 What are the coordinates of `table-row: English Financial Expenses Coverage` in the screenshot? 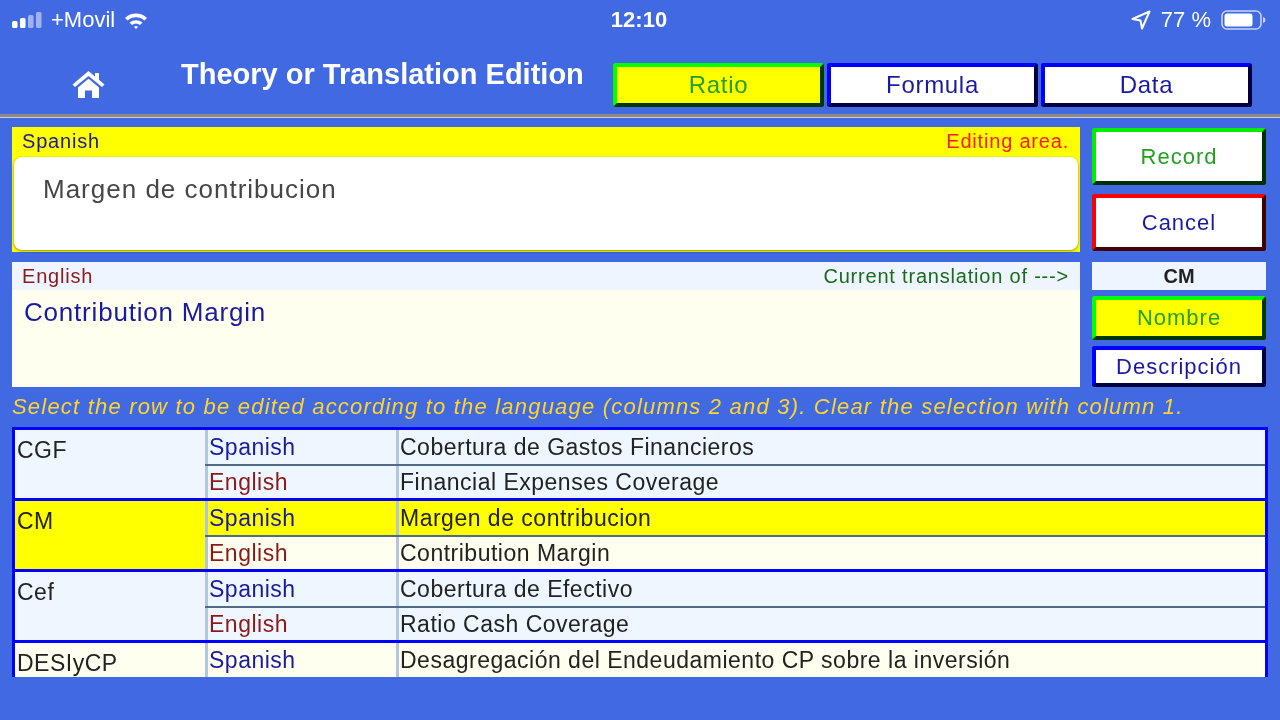 It's located at (735, 481).